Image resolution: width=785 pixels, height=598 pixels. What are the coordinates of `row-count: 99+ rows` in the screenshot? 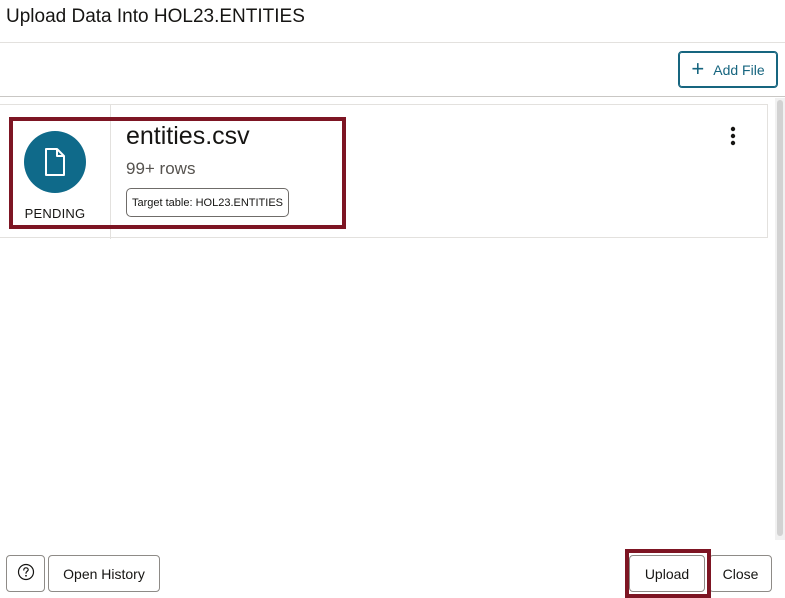 It's located at (161, 168).